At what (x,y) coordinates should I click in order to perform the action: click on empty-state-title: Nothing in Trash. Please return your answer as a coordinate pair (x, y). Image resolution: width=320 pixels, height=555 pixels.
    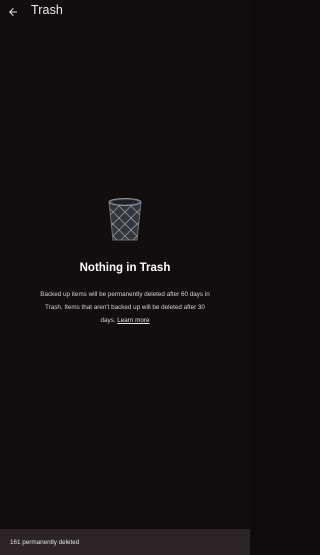
    Looking at the image, I should click on (125, 268).